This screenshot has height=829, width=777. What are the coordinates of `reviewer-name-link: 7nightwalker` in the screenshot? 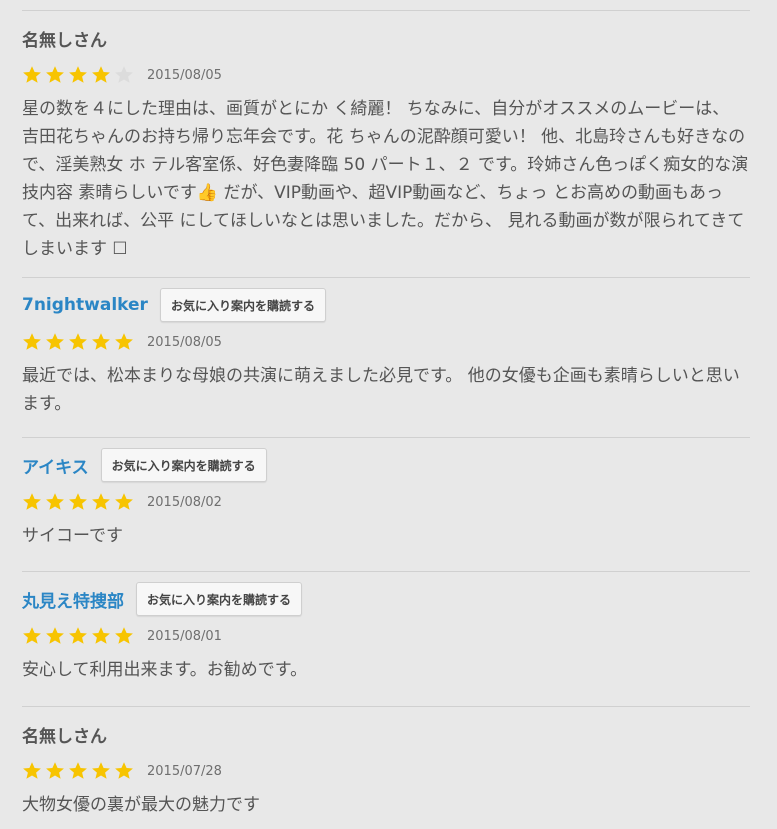 It's located at (85, 305).